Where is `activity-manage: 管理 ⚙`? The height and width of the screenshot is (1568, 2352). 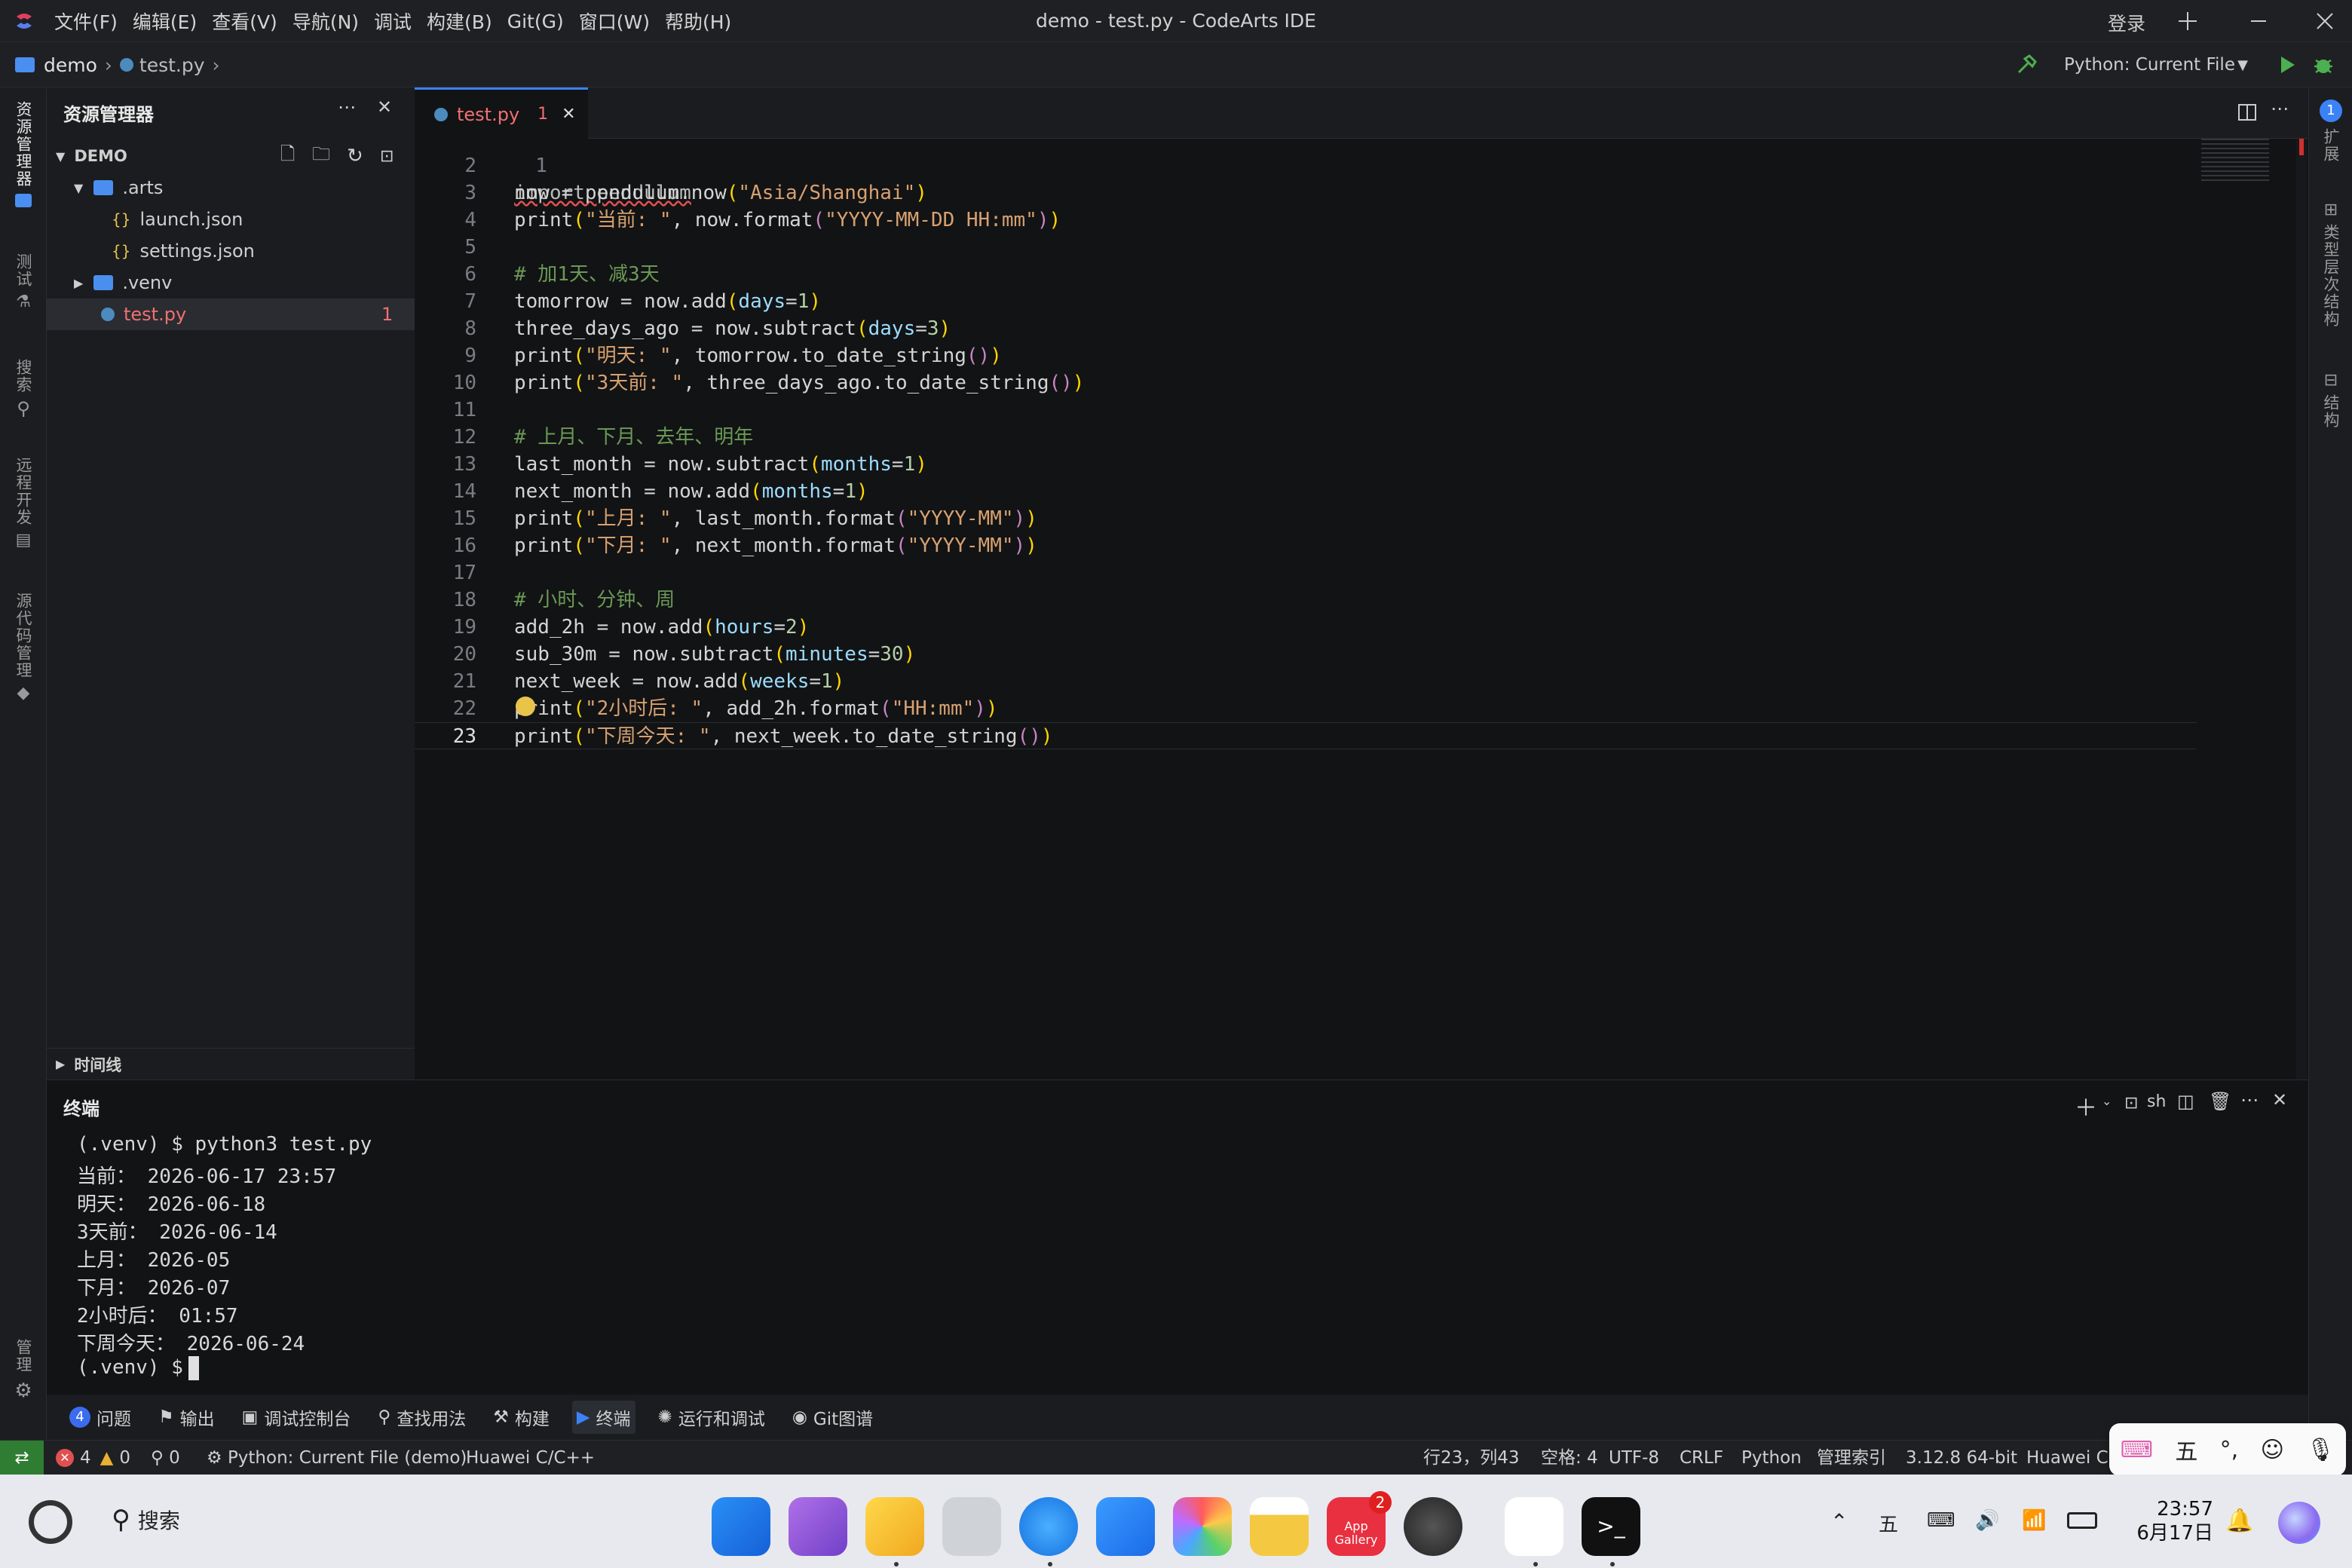
activity-manage: 管理 ⚙ is located at coordinates (23, 1370).